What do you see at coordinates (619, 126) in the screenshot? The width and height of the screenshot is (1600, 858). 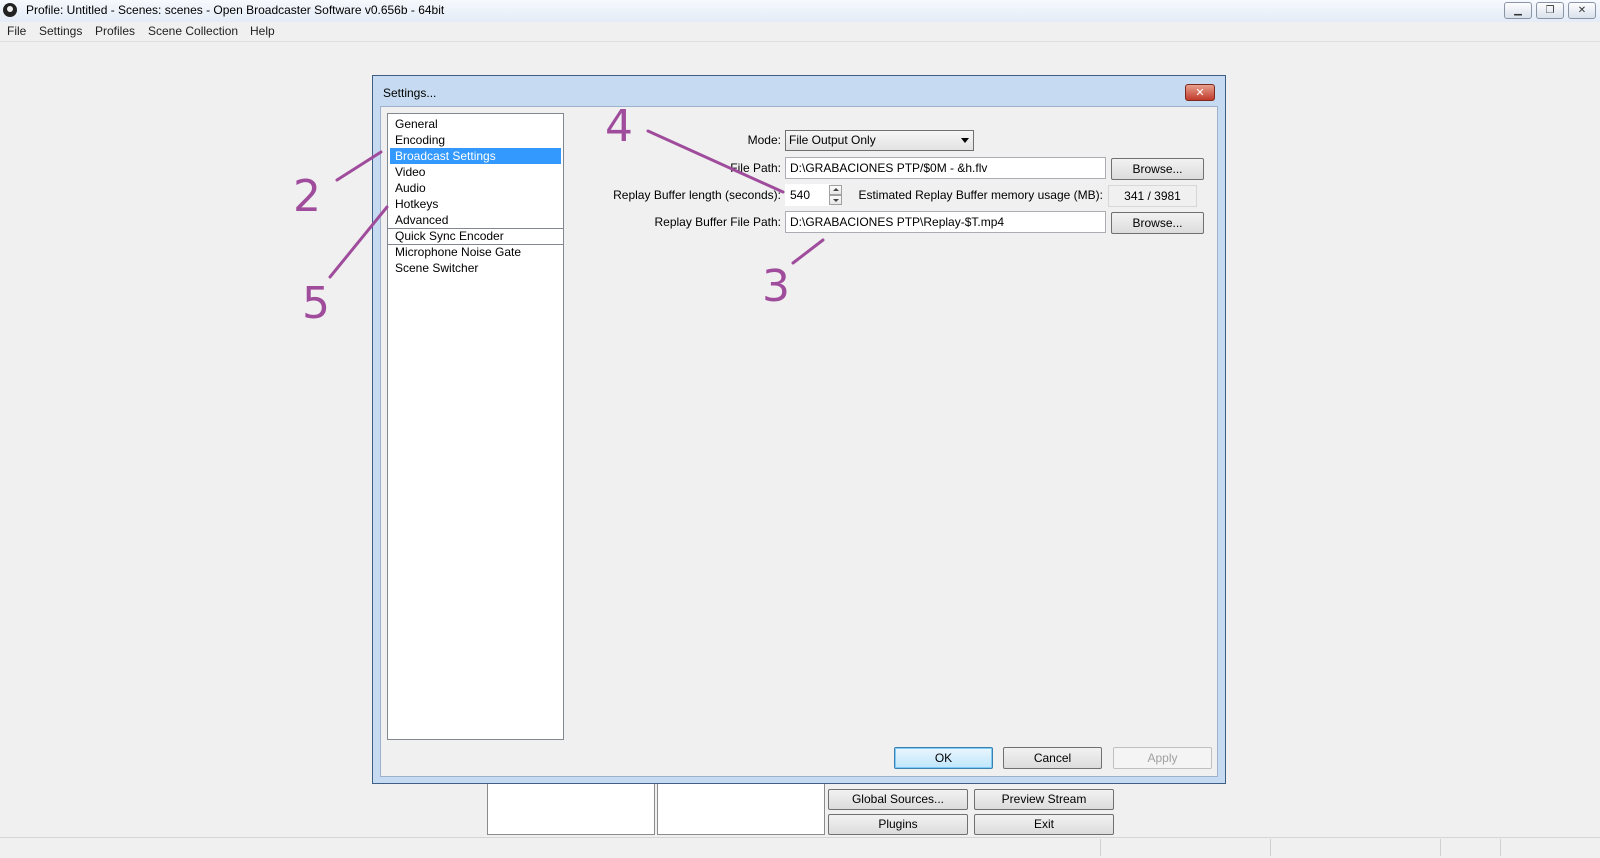 I see `annotation-number-4: 4` at bounding box center [619, 126].